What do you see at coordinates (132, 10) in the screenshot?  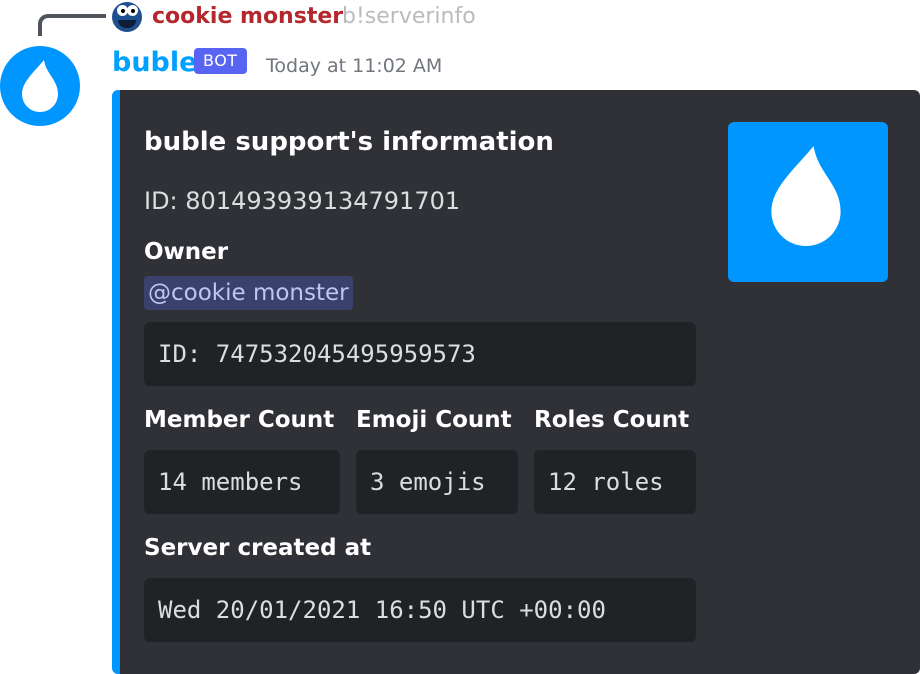 I see `eye-icon` at bounding box center [132, 10].